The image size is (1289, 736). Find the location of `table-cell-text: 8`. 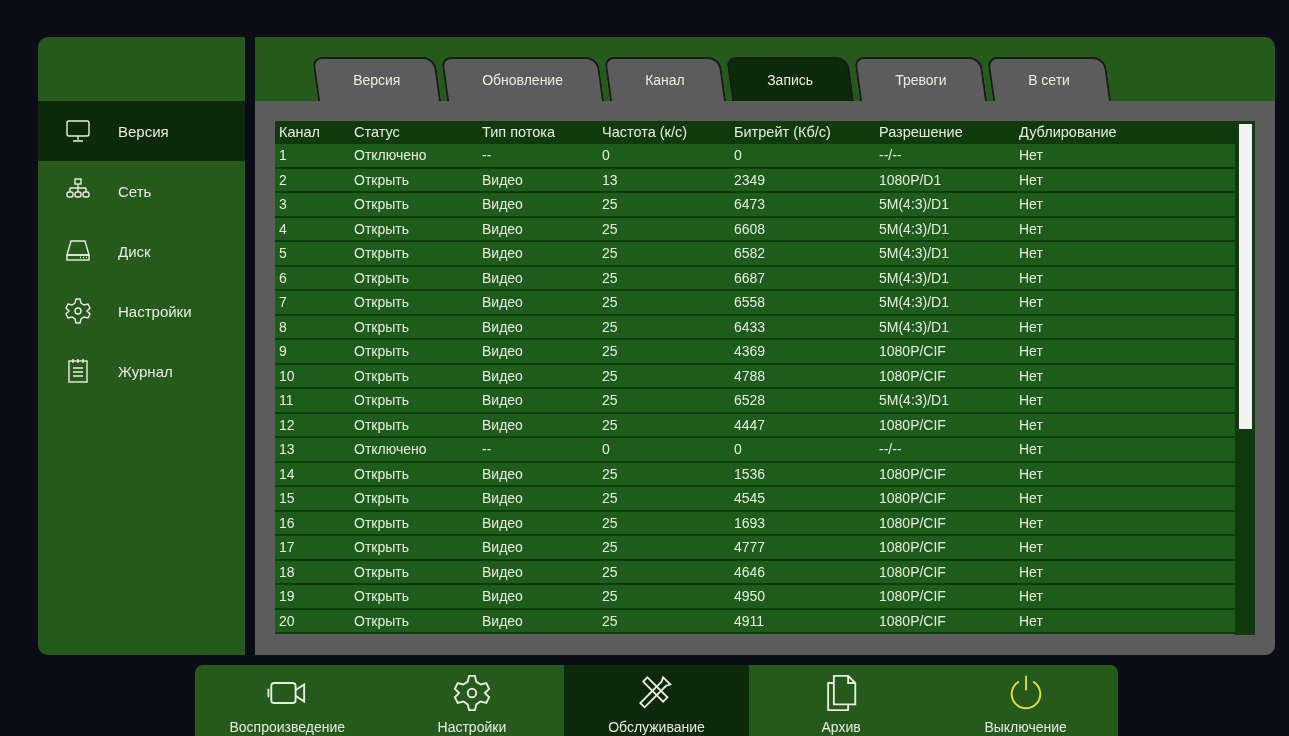

table-cell-text: 8 is located at coordinates (283, 326).